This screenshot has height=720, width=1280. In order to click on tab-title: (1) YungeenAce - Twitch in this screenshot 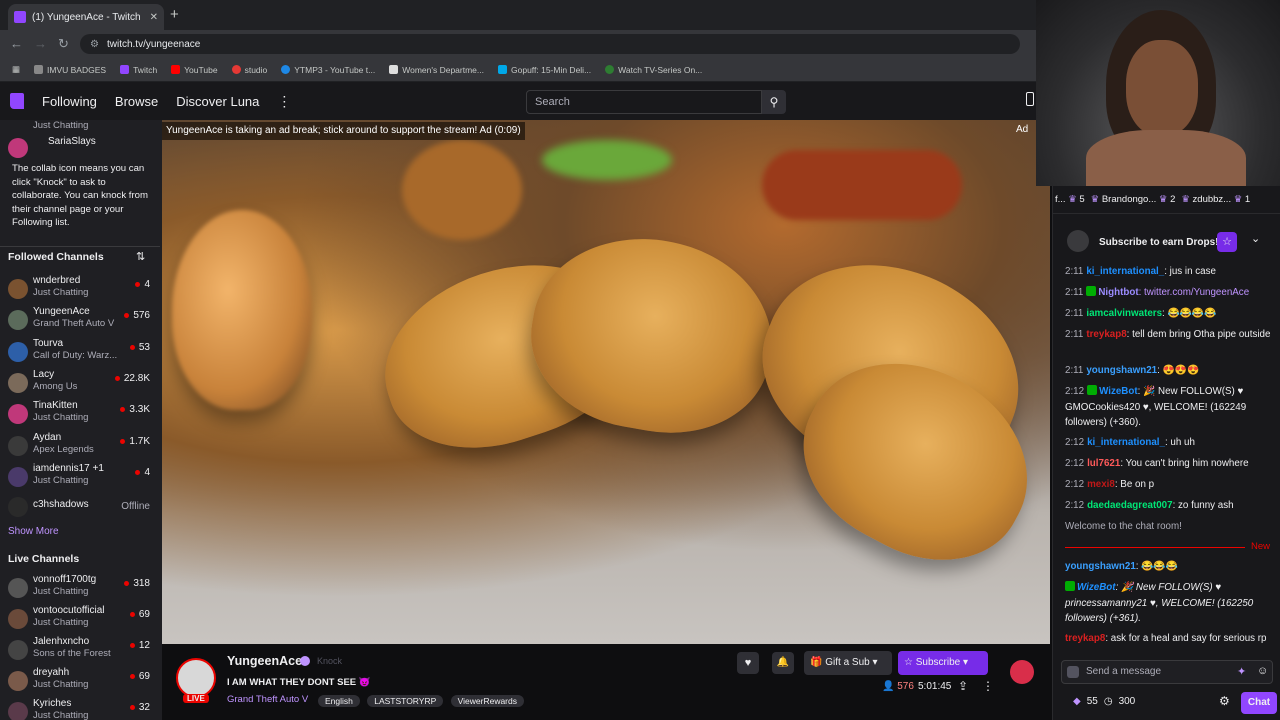, I will do `click(86, 17)`.